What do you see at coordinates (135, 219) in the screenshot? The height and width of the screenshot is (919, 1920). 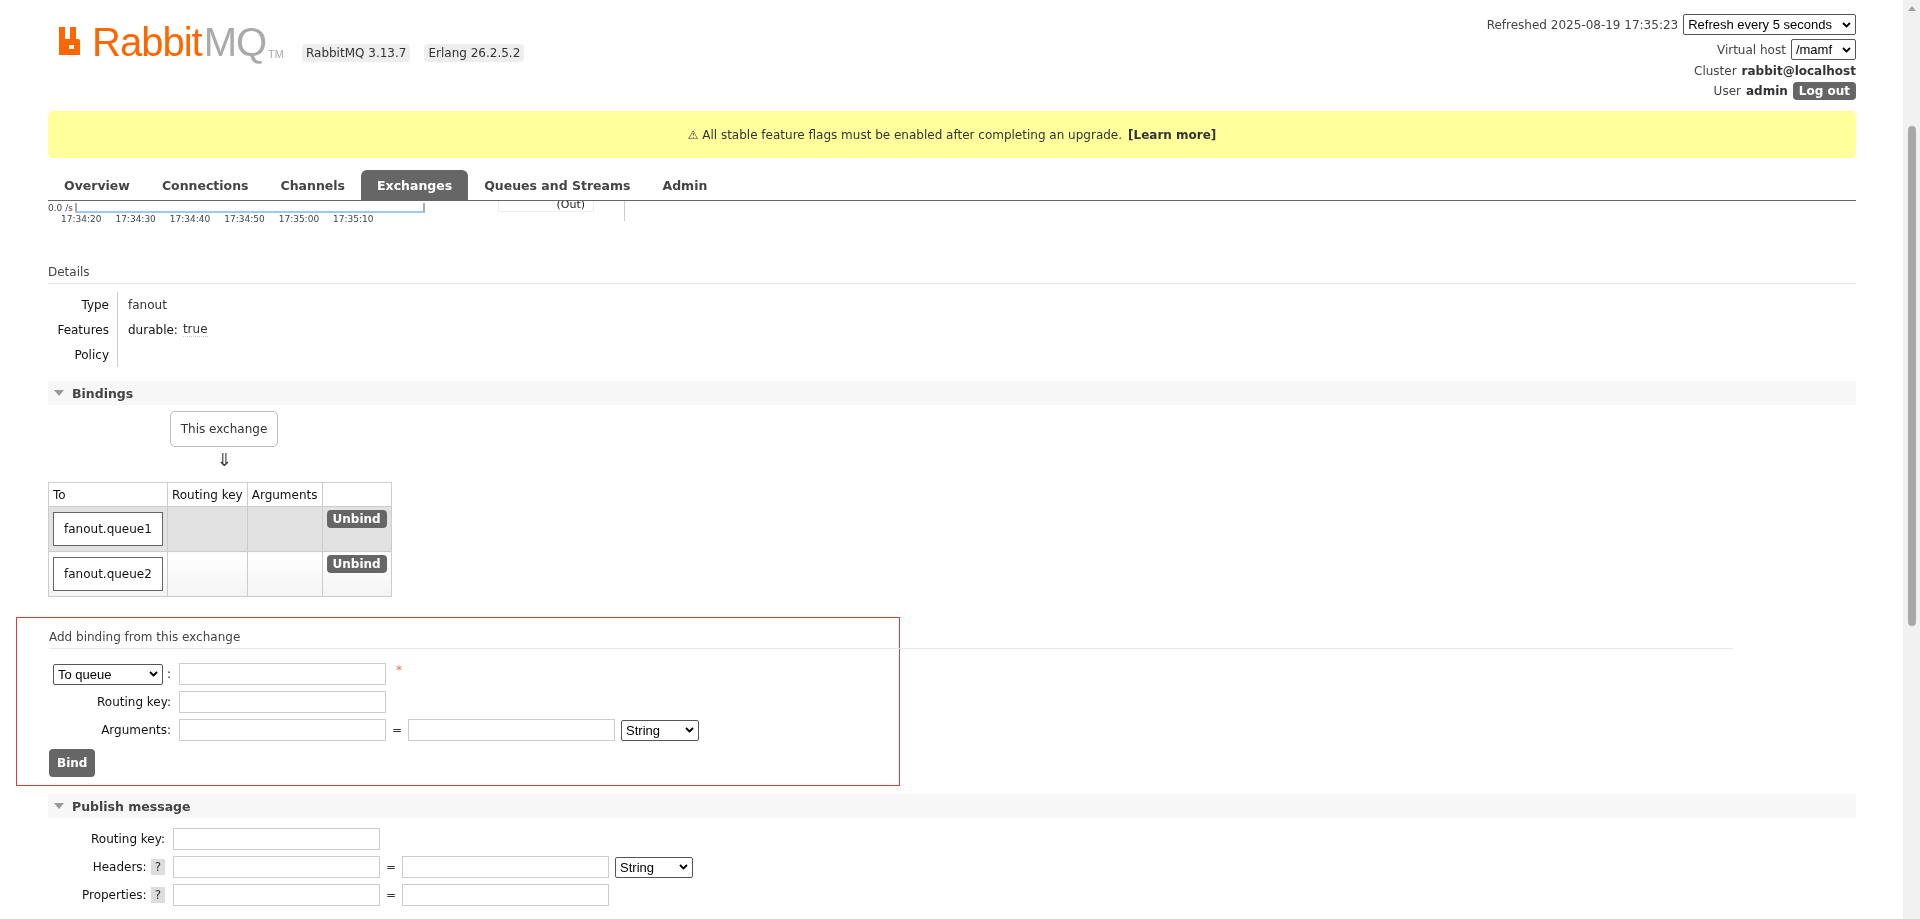 I see `axis-label: 17:34:30` at bounding box center [135, 219].